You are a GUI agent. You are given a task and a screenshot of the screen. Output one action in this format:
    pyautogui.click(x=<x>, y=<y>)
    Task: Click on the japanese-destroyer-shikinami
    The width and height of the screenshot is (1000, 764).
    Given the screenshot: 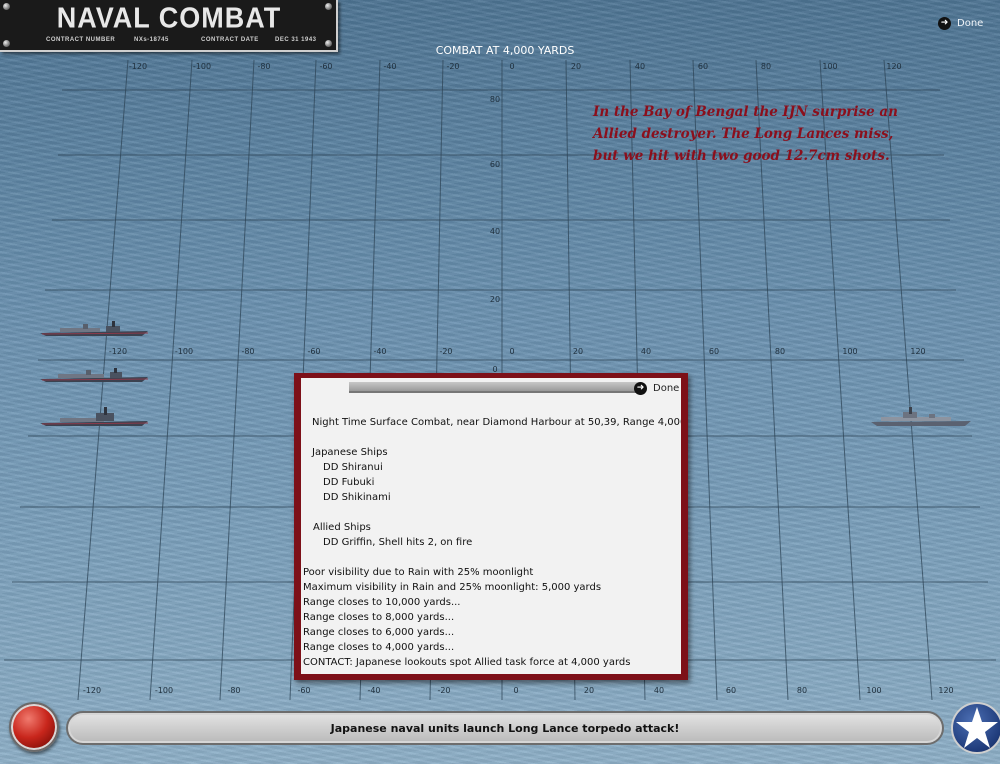 What is the action you would take?
    pyautogui.click(x=95, y=417)
    